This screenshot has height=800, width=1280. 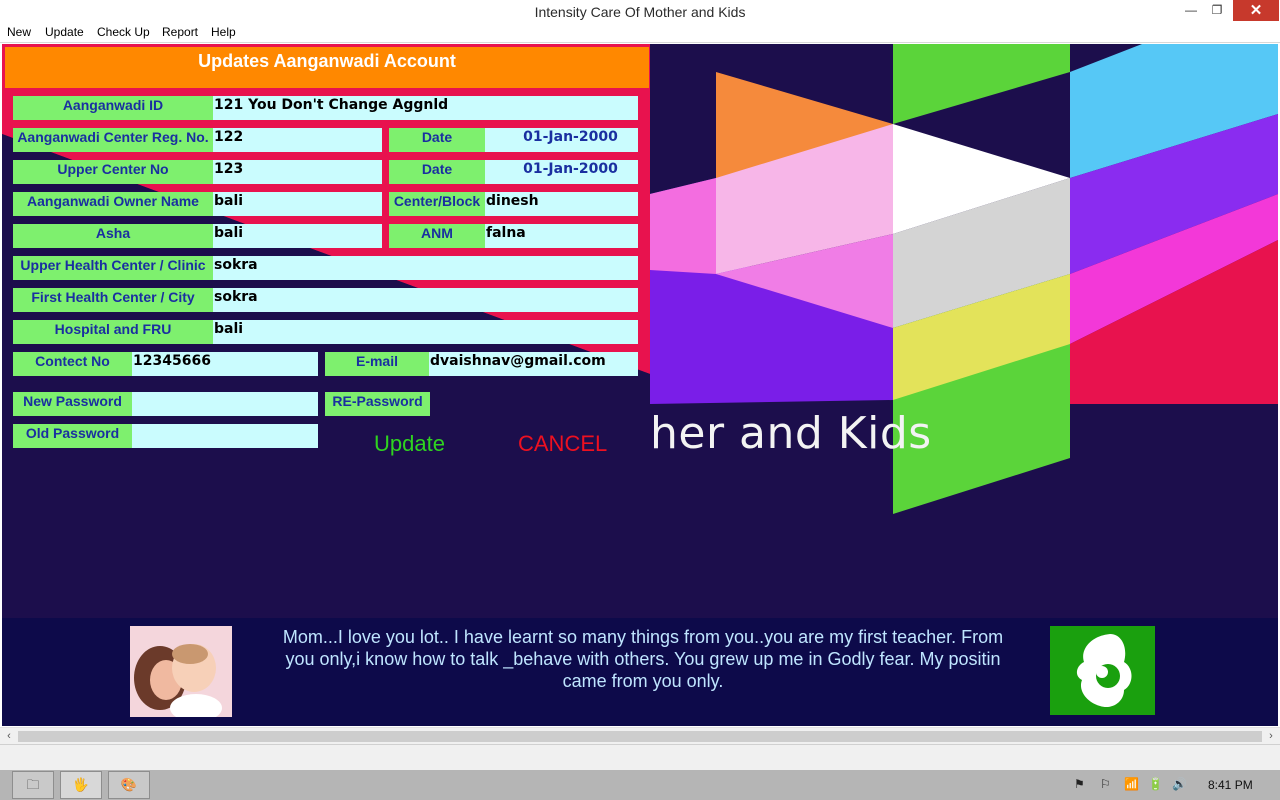 What do you see at coordinates (533, 364) in the screenshot?
I see `email-field: dvaishnav@gmail.com` at bounding box center [533, 364].